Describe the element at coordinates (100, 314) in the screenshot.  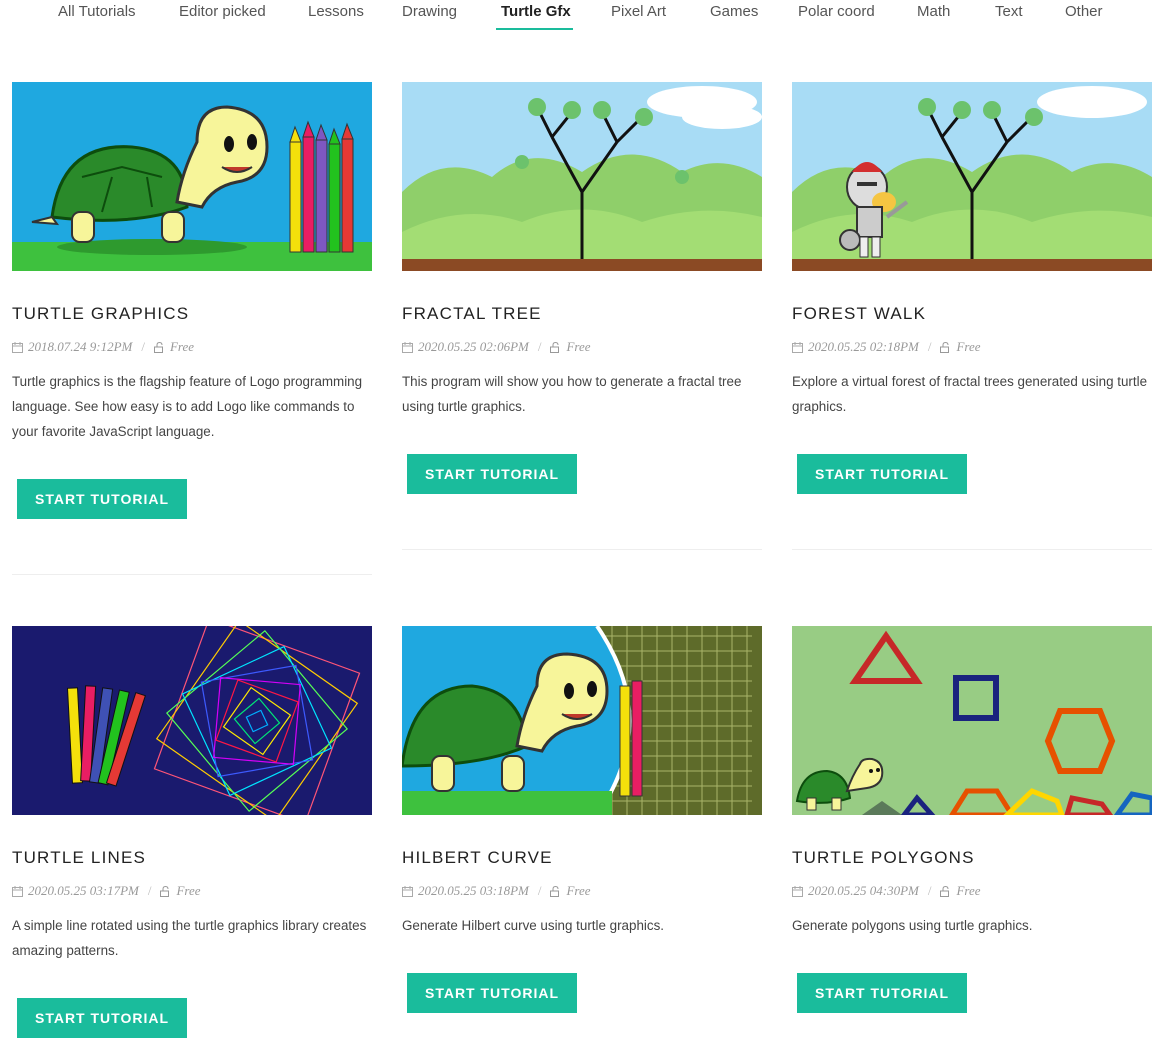
I see `card-title: TURTLE GRAPHICS` at that location.